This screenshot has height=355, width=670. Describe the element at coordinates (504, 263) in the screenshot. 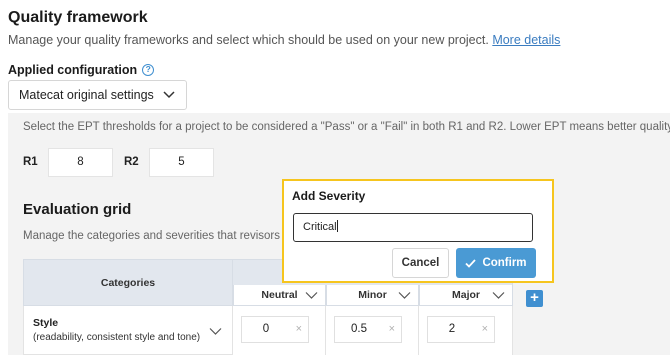

I see `confirm-label: Confirm` at that location.